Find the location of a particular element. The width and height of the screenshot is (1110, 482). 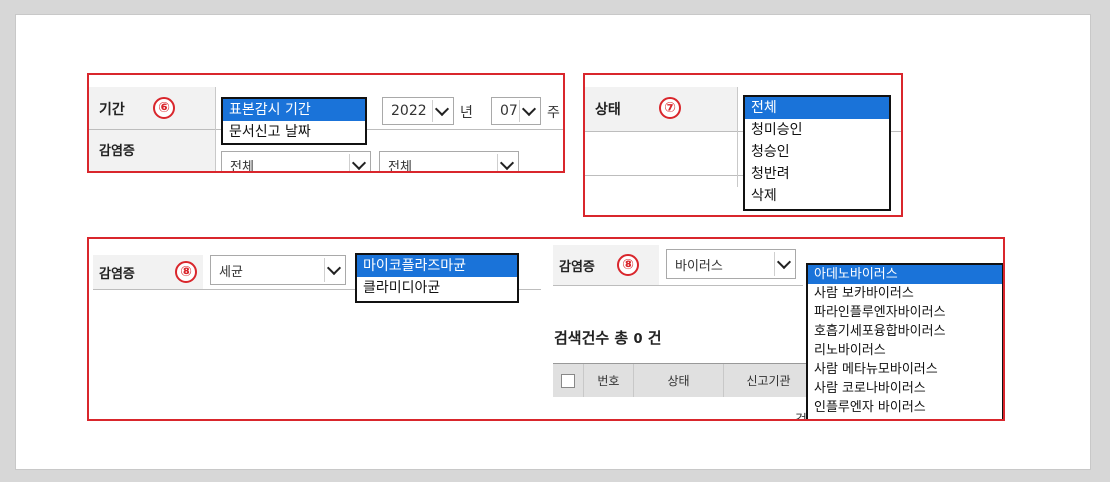

badge-7: ⑦ is located at coordinates (670, 108).